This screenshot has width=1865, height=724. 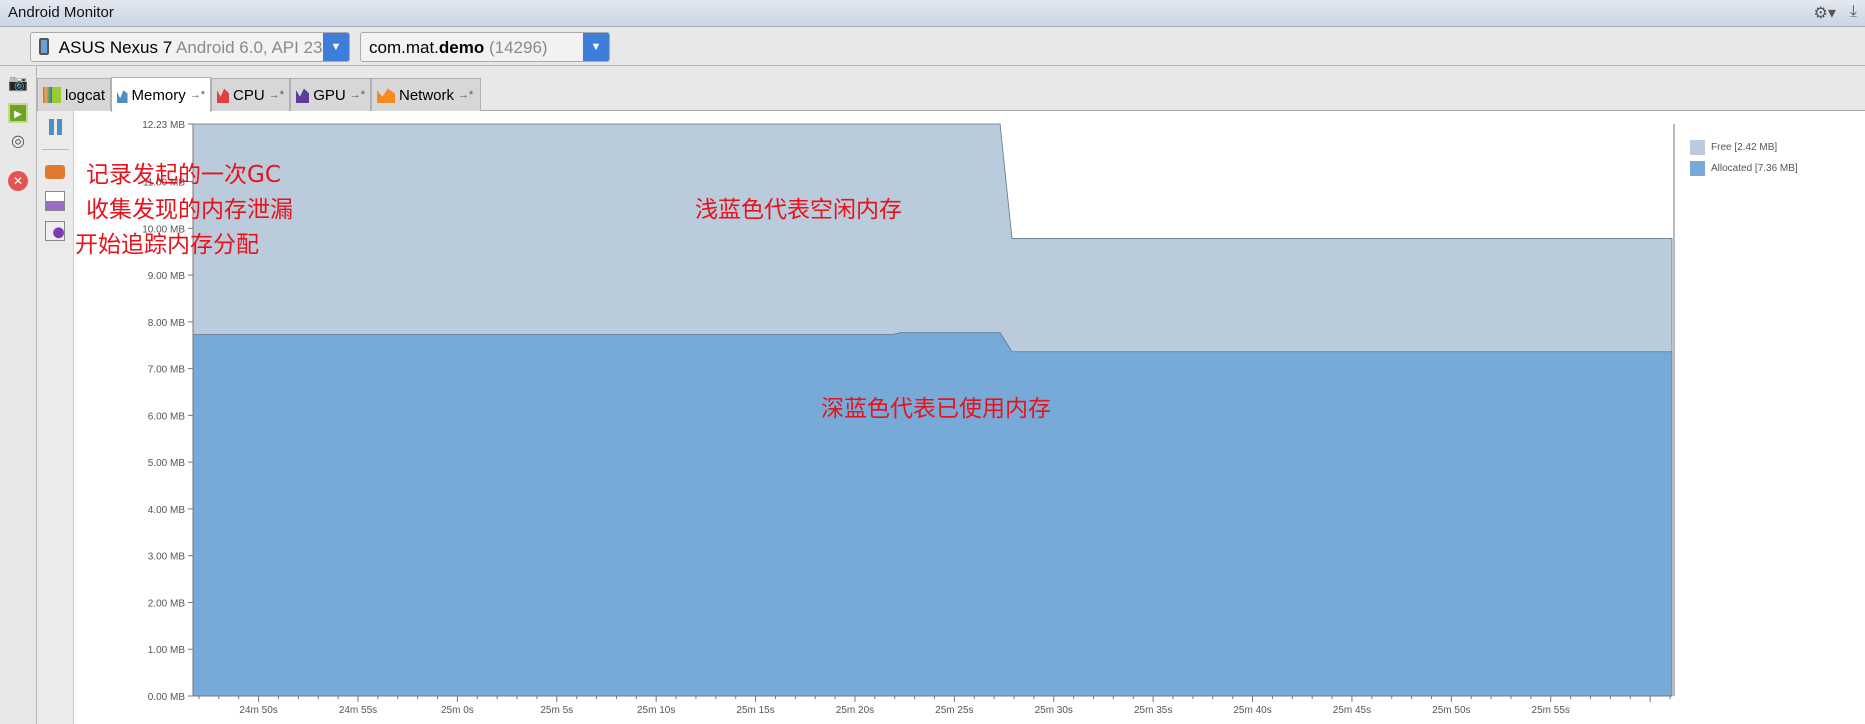 I want to click on annotation-gc: 记录发起的一次GC, so click(x=183, y=175).